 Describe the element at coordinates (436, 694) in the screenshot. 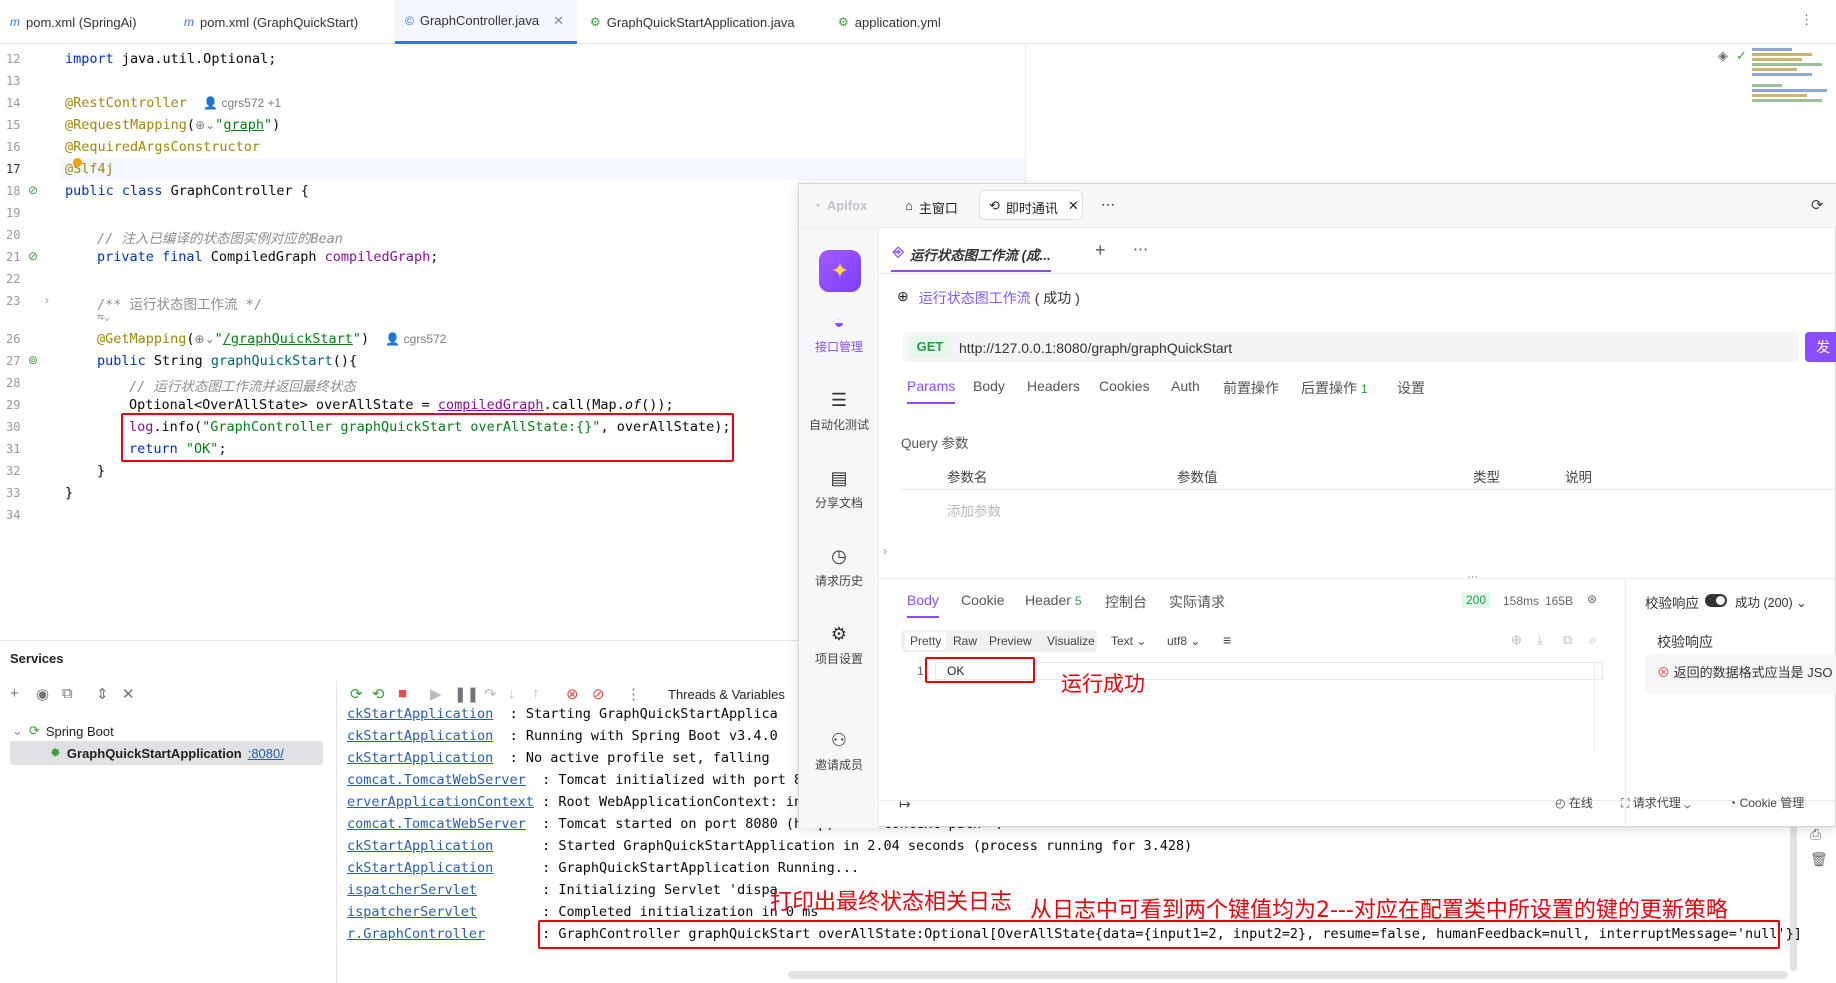

I see `resume-icon: ▶` at that location.